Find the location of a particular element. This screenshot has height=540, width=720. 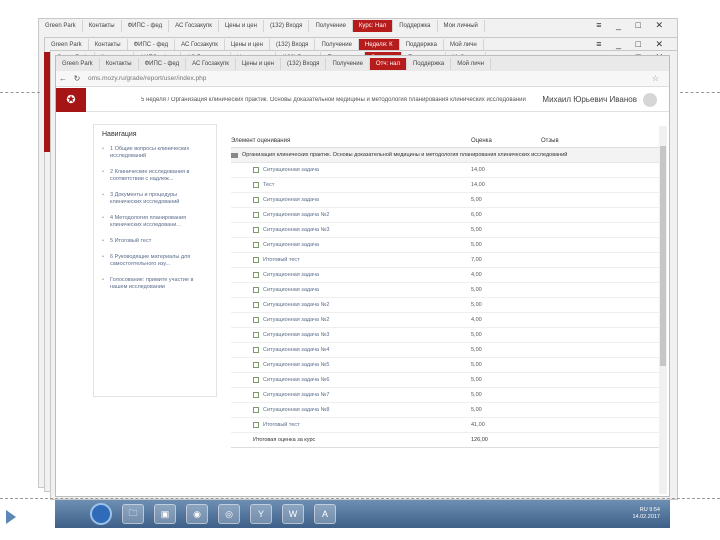

window-controls-back-1: ≡ _ □ ✕ is located at coordinates (632, 25).